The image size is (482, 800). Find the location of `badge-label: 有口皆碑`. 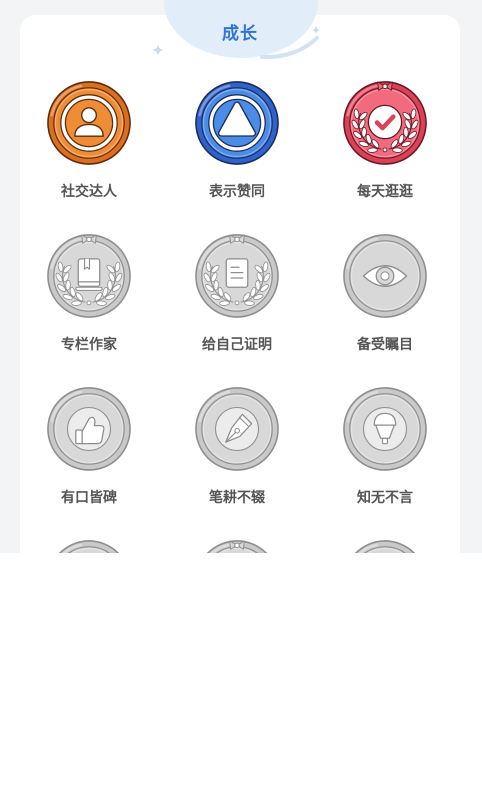

badge-label: 有口皆碑 is located at coordinates (89, 498).